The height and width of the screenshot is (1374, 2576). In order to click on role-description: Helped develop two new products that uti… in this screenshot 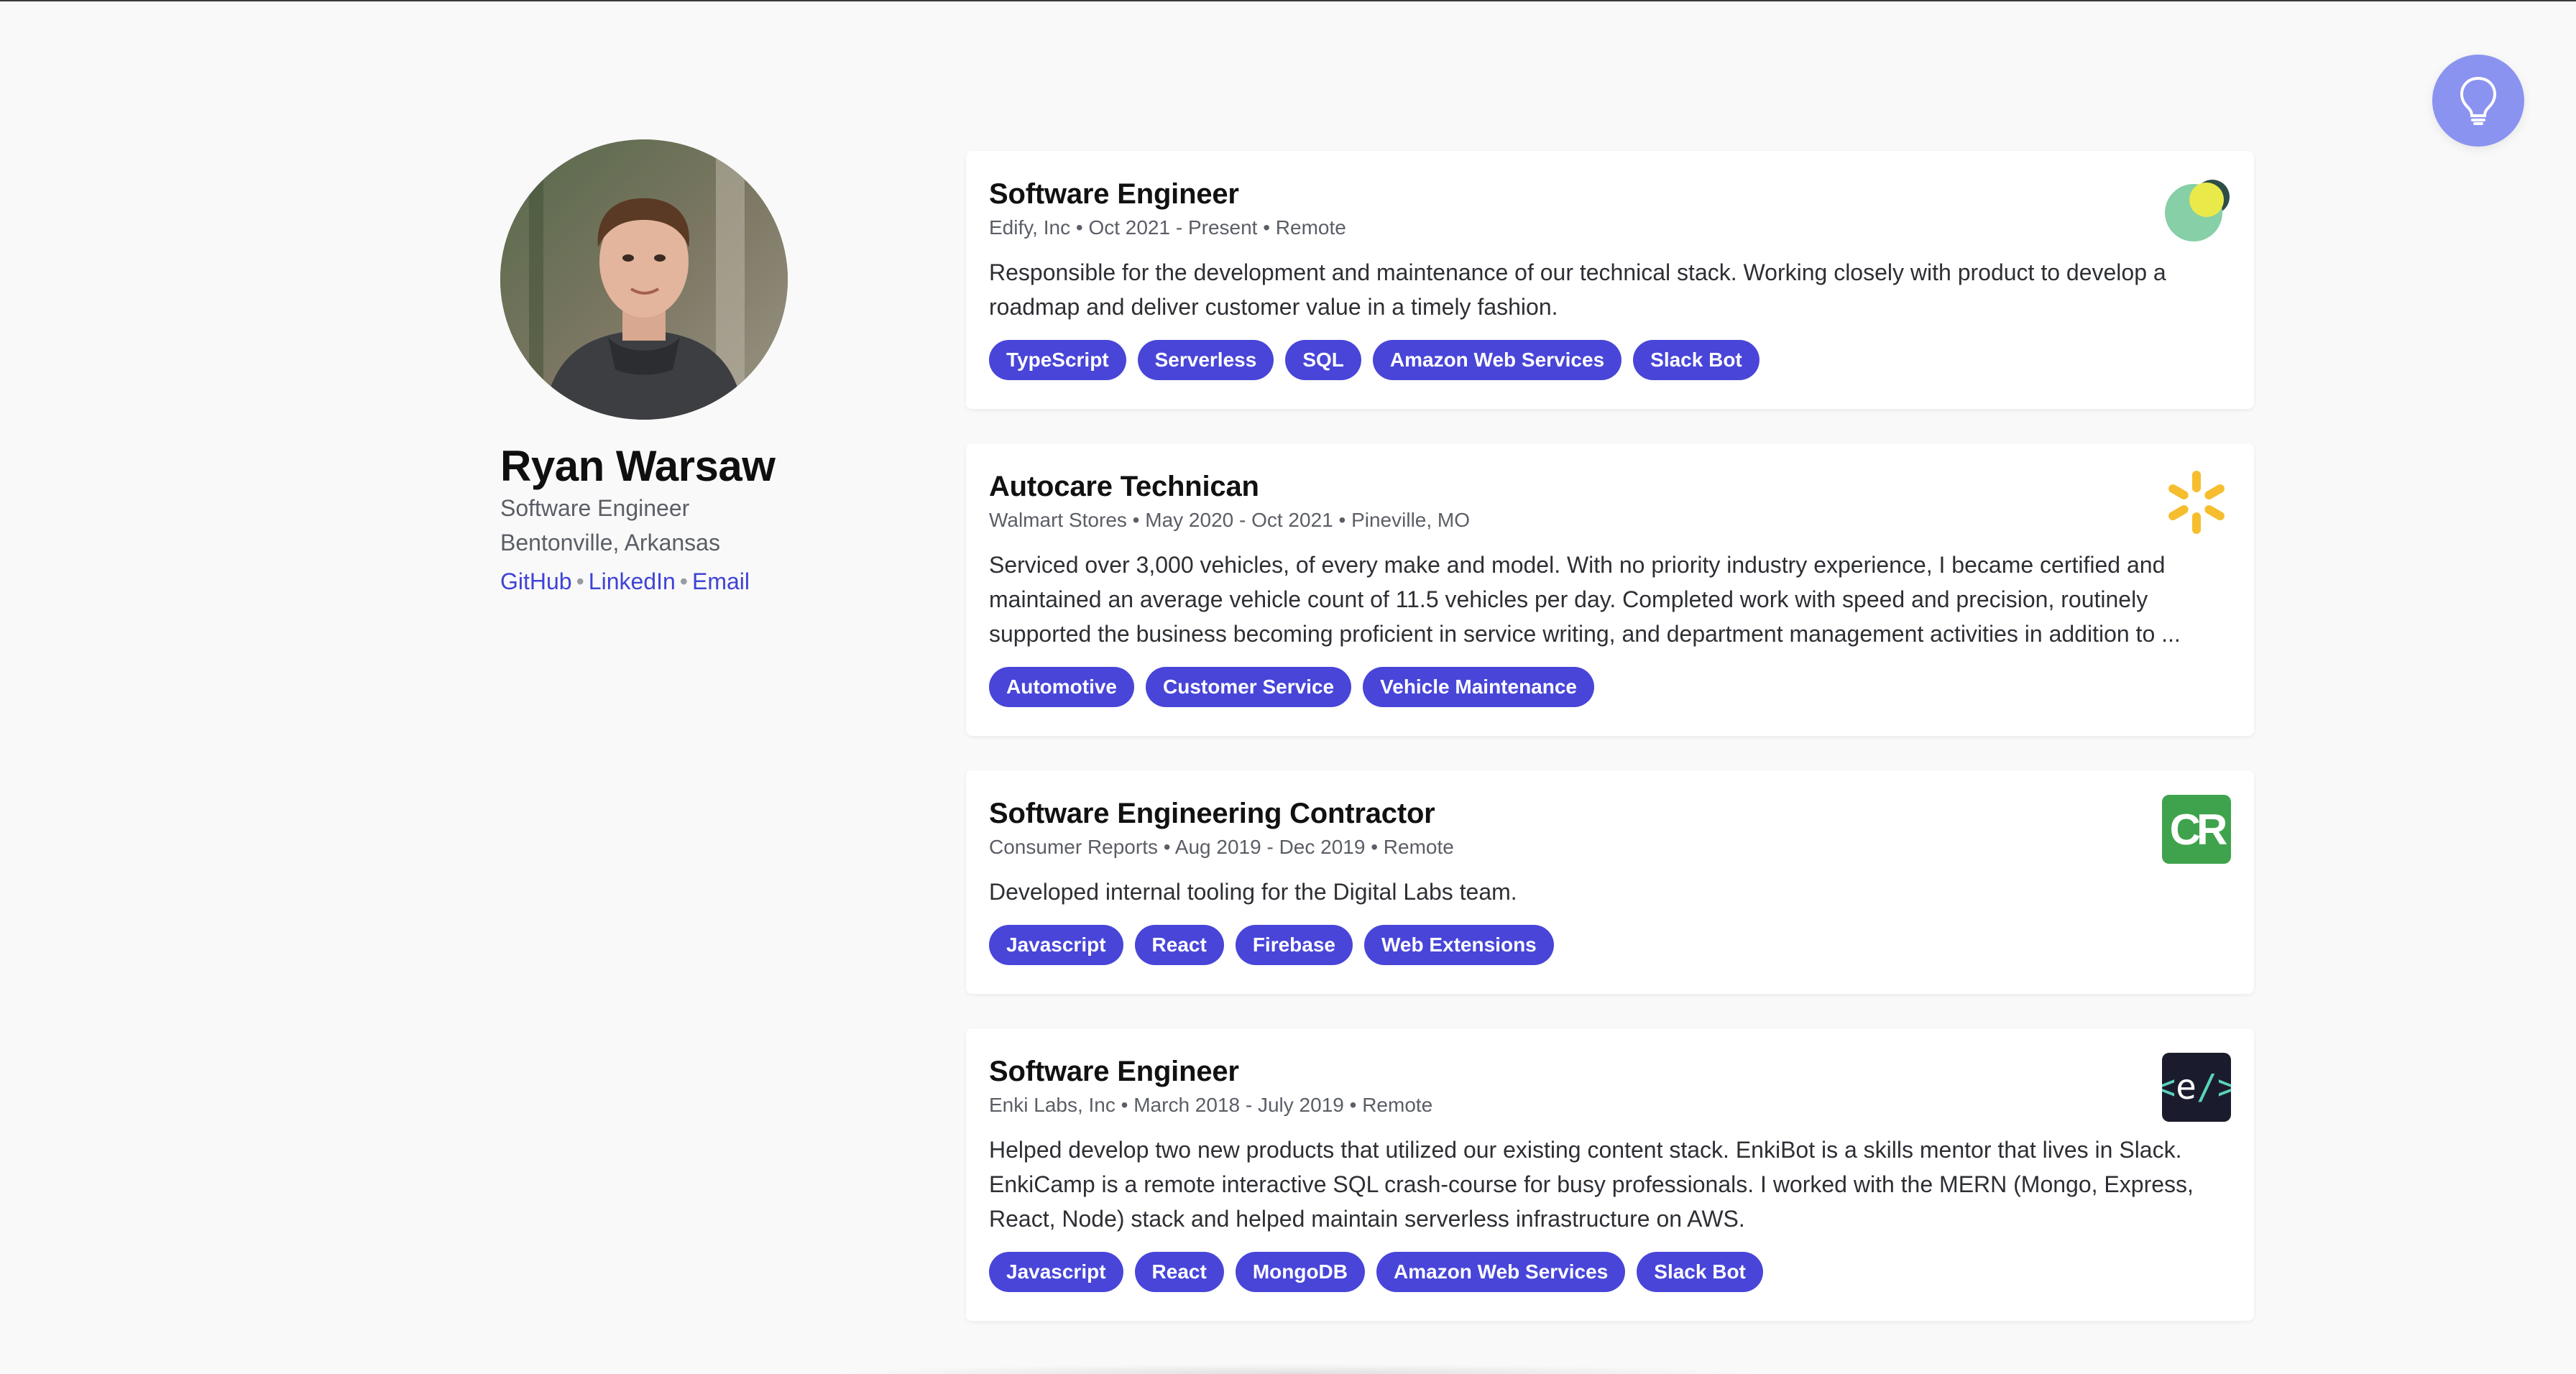, I will do `click(1591, 1184)`.